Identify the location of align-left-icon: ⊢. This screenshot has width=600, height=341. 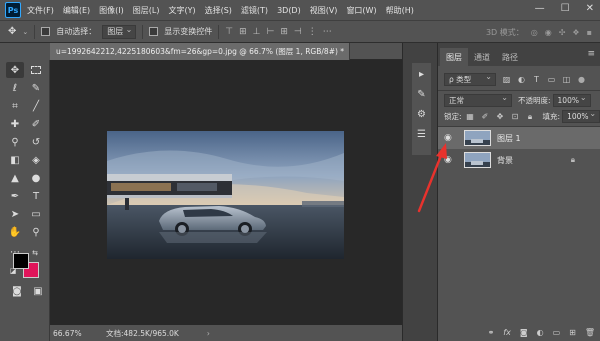
(271, 32).